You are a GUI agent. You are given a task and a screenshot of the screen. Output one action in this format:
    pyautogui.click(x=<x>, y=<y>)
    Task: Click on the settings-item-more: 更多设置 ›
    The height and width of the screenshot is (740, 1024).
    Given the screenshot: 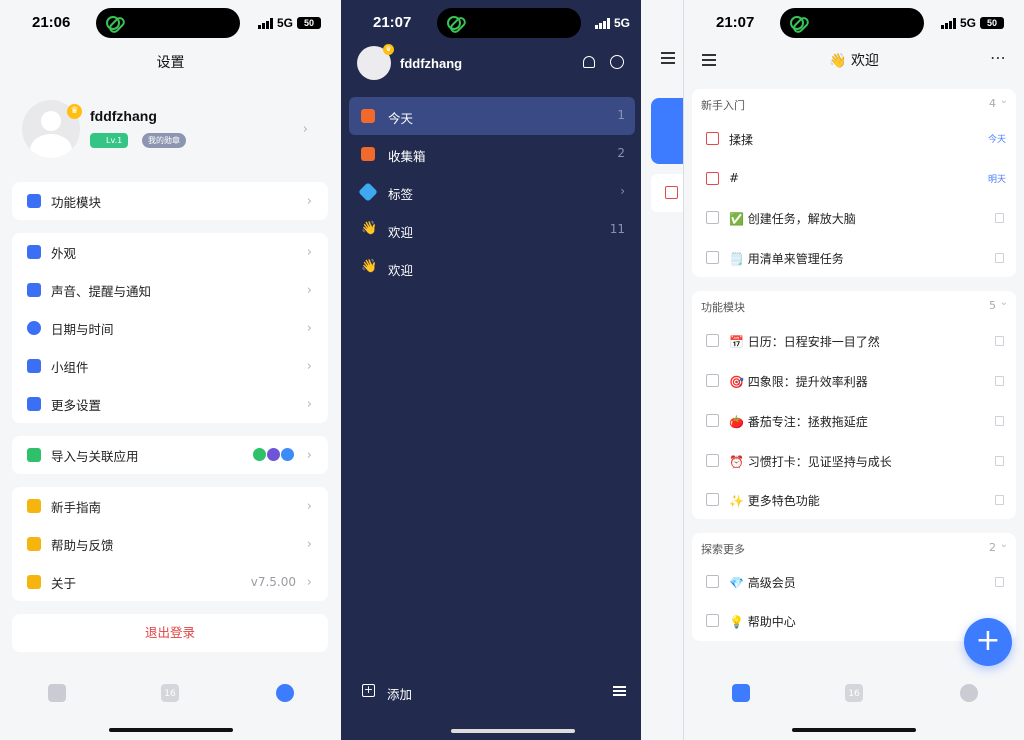 What is the action you would take?
    pyautogui.click(x=170, y=404)
    